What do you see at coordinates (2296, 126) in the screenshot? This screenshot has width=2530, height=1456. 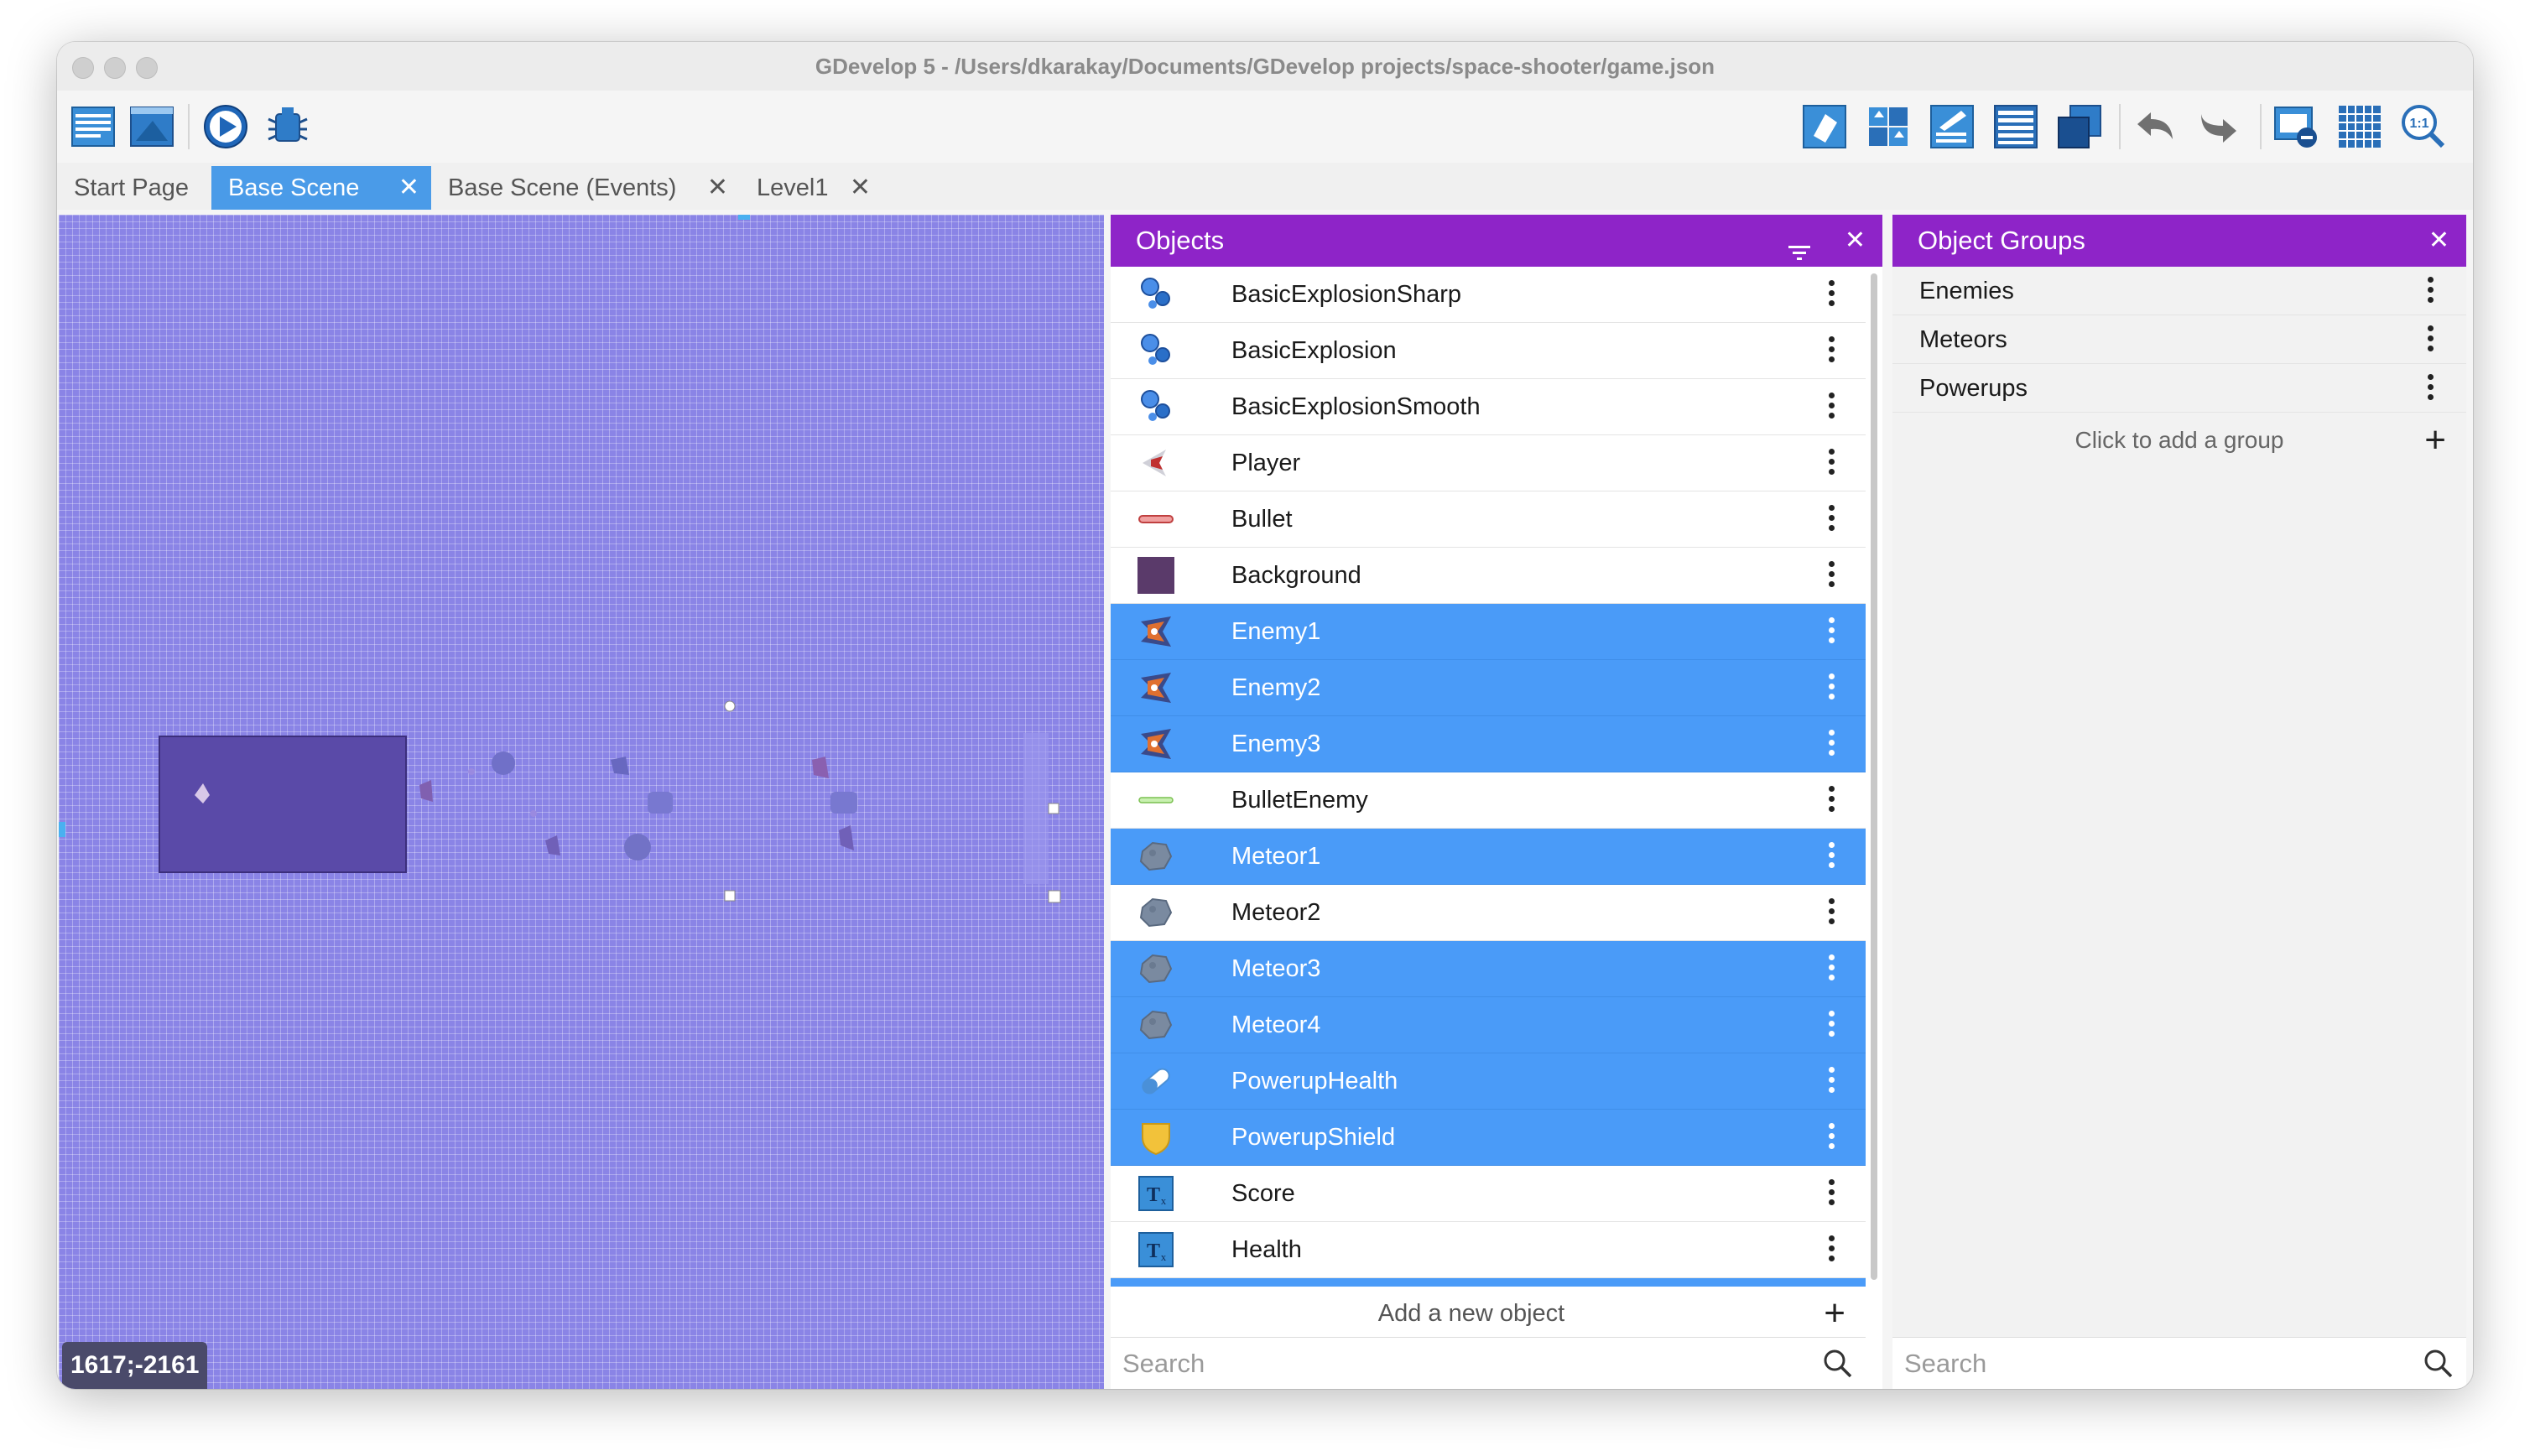 I see `editor-settings-icon` at bounding box center [2296, 126].